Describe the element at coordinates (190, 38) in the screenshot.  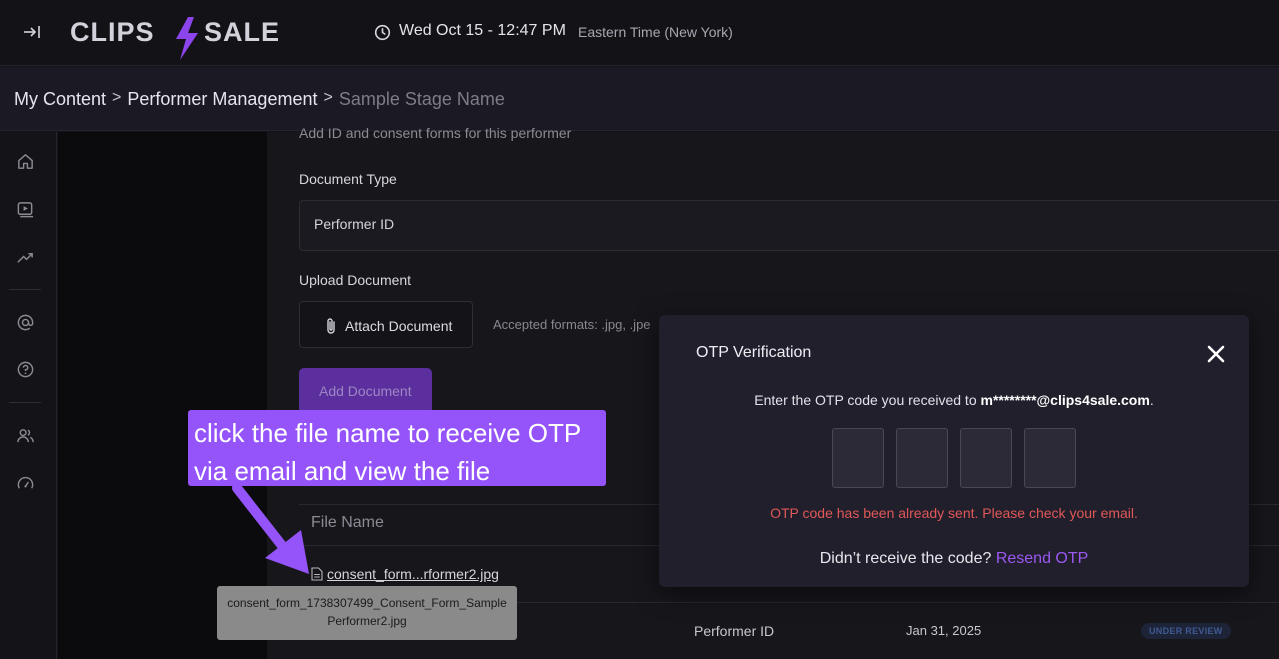
I see `clips4sale-logo: CLIPS SALE` at that location.